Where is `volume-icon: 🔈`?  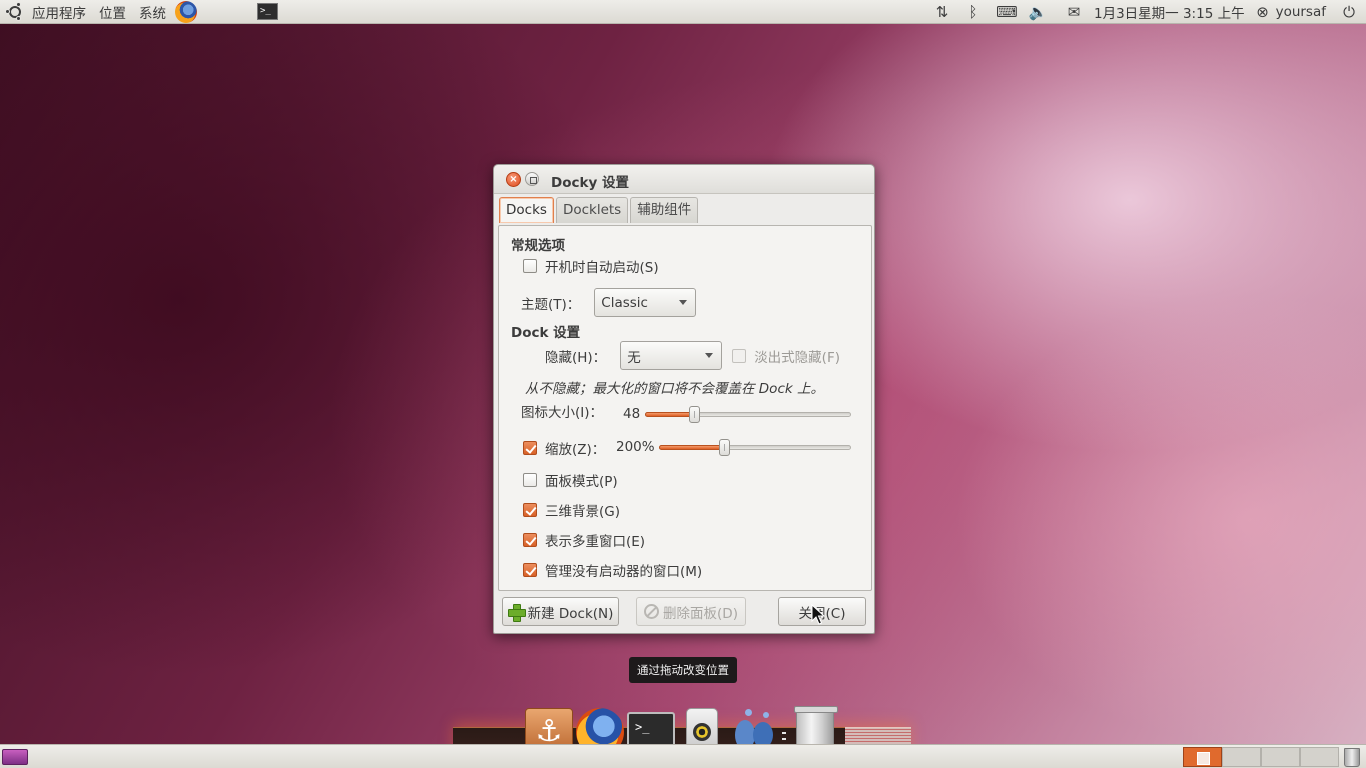
volume-icon: 🔈 is located at coordinates (1038, 12).